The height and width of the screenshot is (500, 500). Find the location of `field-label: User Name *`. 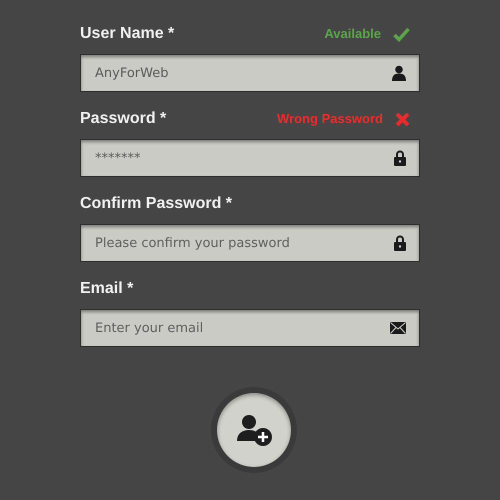

field-label: User Name * is located at coordinates (127, 34).